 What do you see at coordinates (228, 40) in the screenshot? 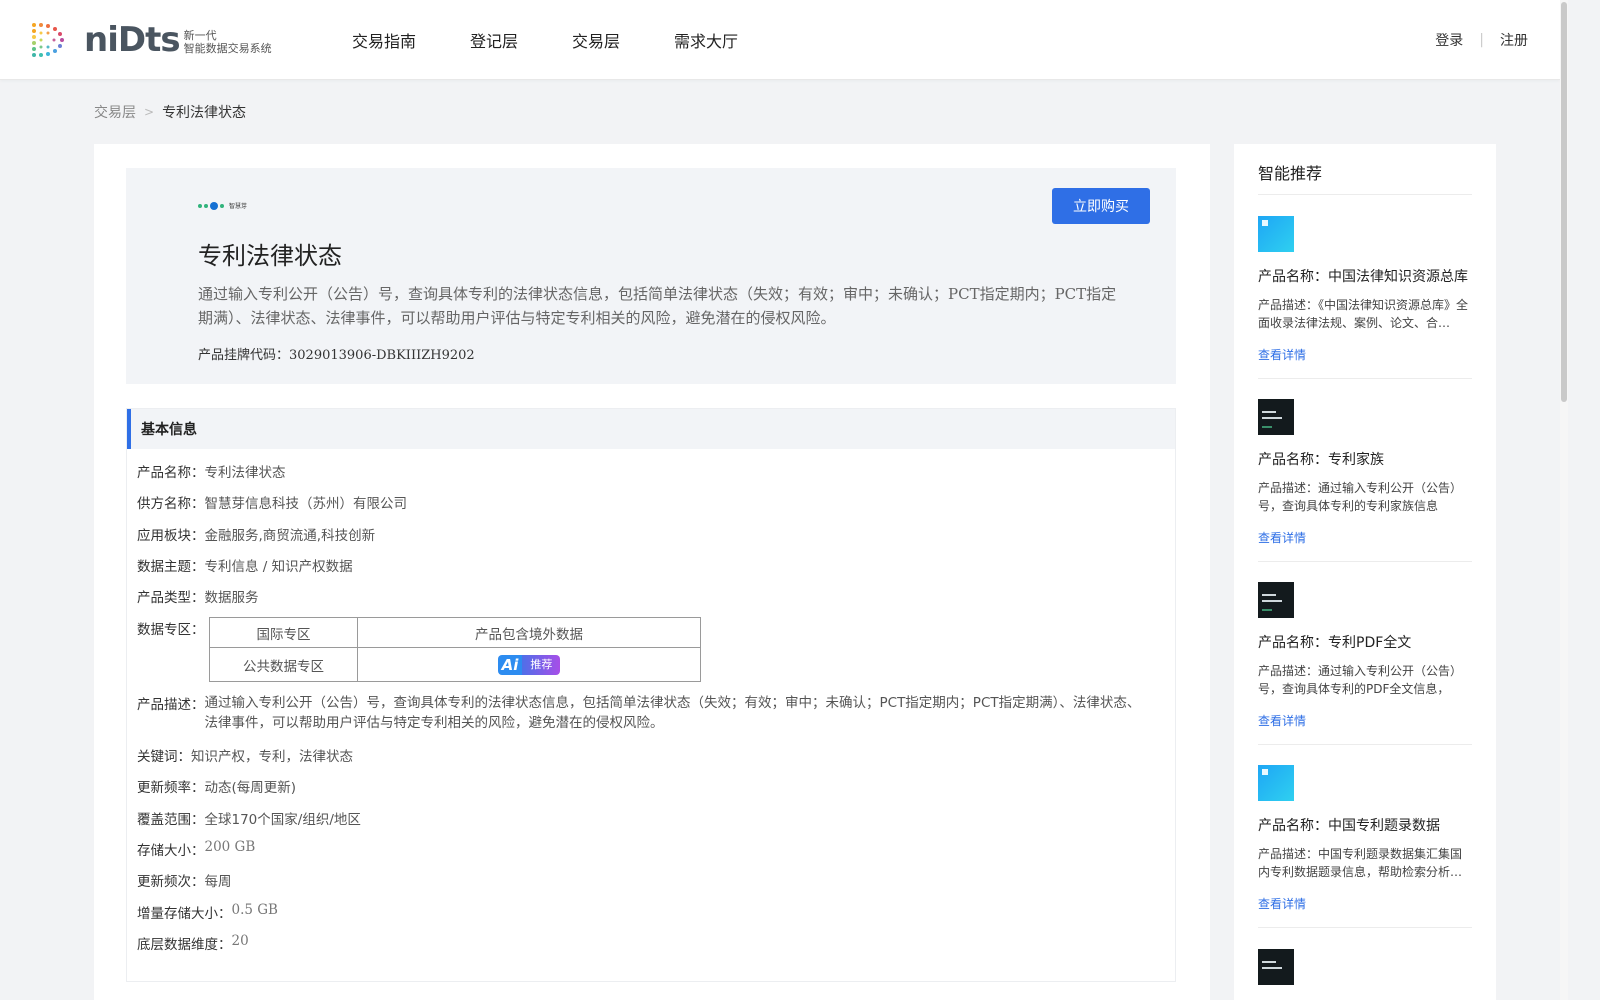
I see `logo-subtitle: 新一代 智能数据交易系统` at bounding box center [228, 40].